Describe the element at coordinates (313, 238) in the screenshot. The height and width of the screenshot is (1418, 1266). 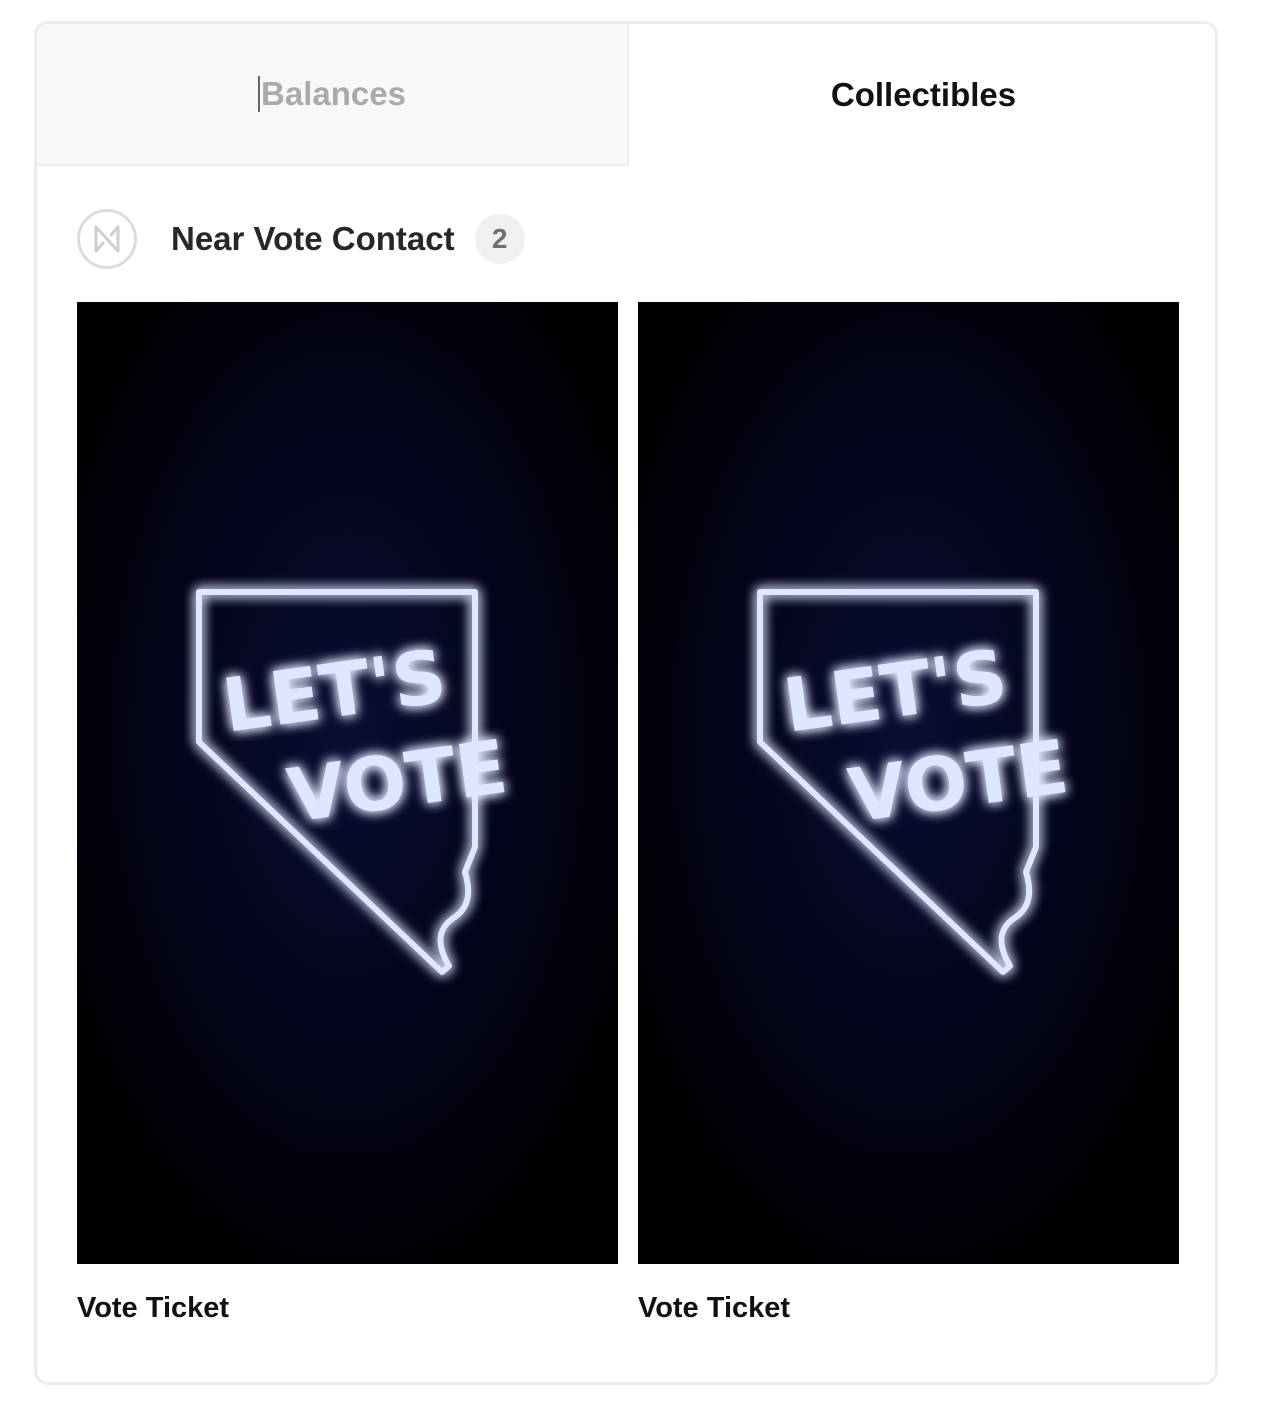
I see `collection-name: Near Vote Contact` at that location.